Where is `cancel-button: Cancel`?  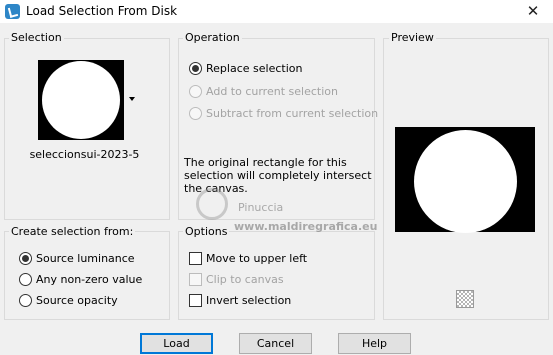
cancel-button: Cancel is located at coordinates (275, 343).